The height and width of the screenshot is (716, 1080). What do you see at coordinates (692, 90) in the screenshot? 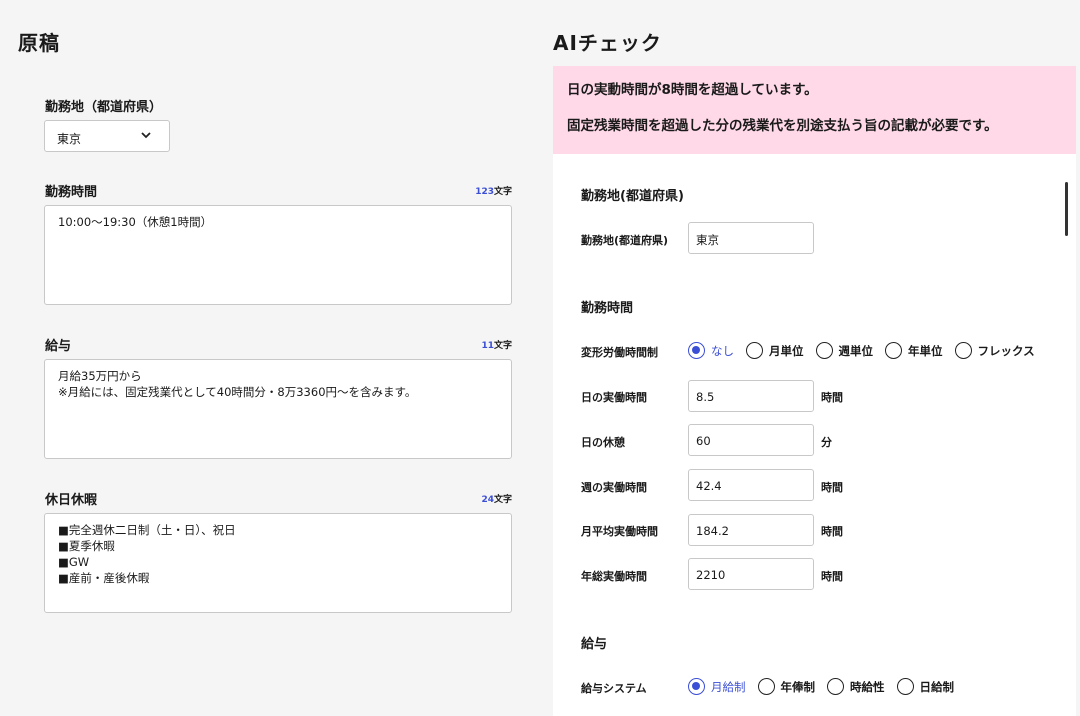
I see `alert-message: 日の実動時間が8時間を超過しています。` at bounding box center [692, 90].